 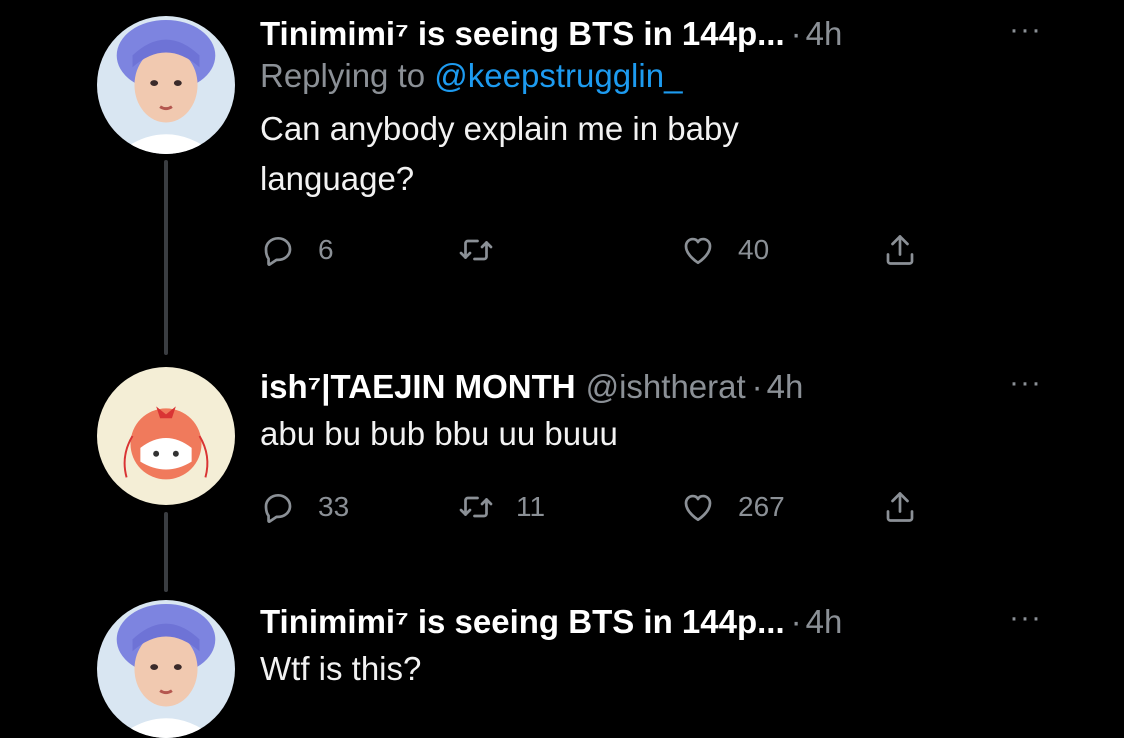 What do you see at coordinates (662, 669) in the screenshot?
I see `tweet-text: Wtf is this?` at bounding box center [662, 669].